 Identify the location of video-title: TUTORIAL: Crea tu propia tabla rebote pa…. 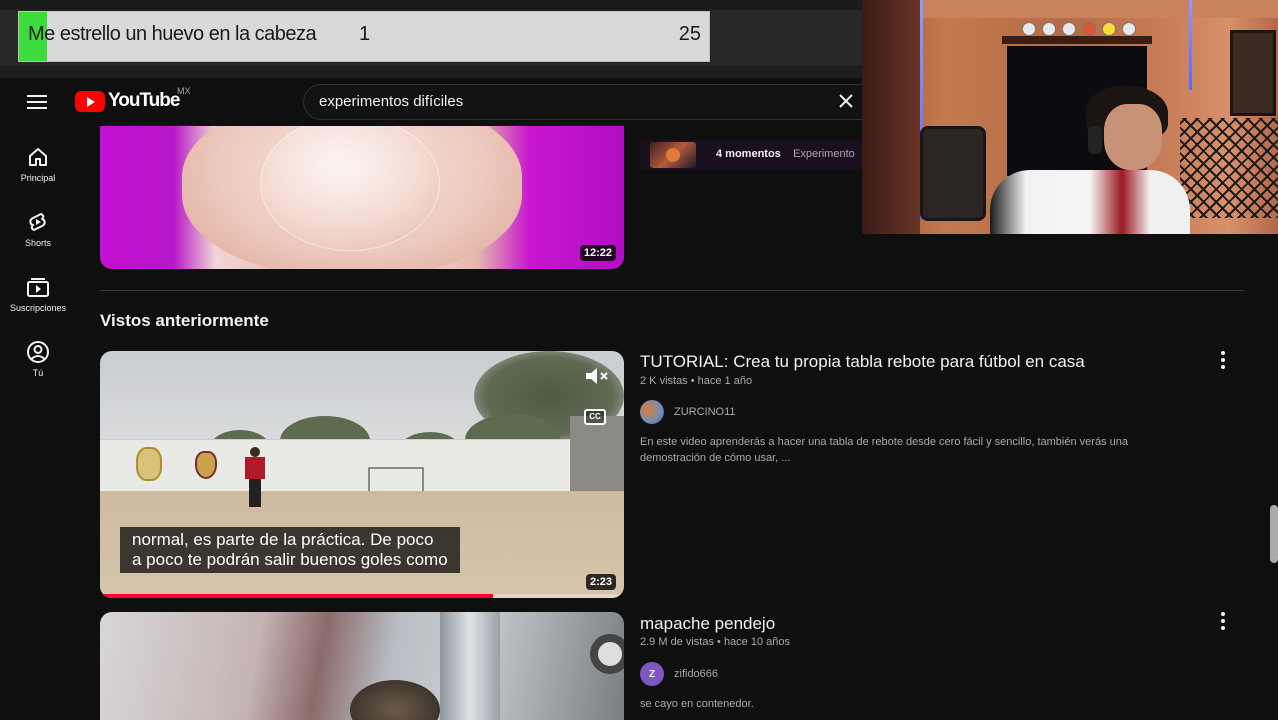
(862, 362).